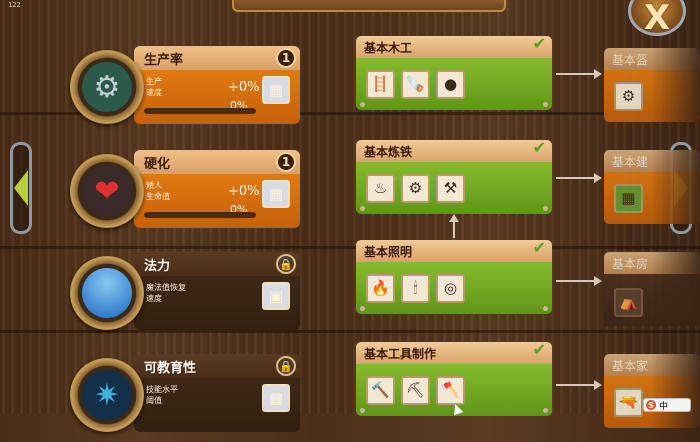  I want to click on hammer-icon: 🔨, so click(380, 390).